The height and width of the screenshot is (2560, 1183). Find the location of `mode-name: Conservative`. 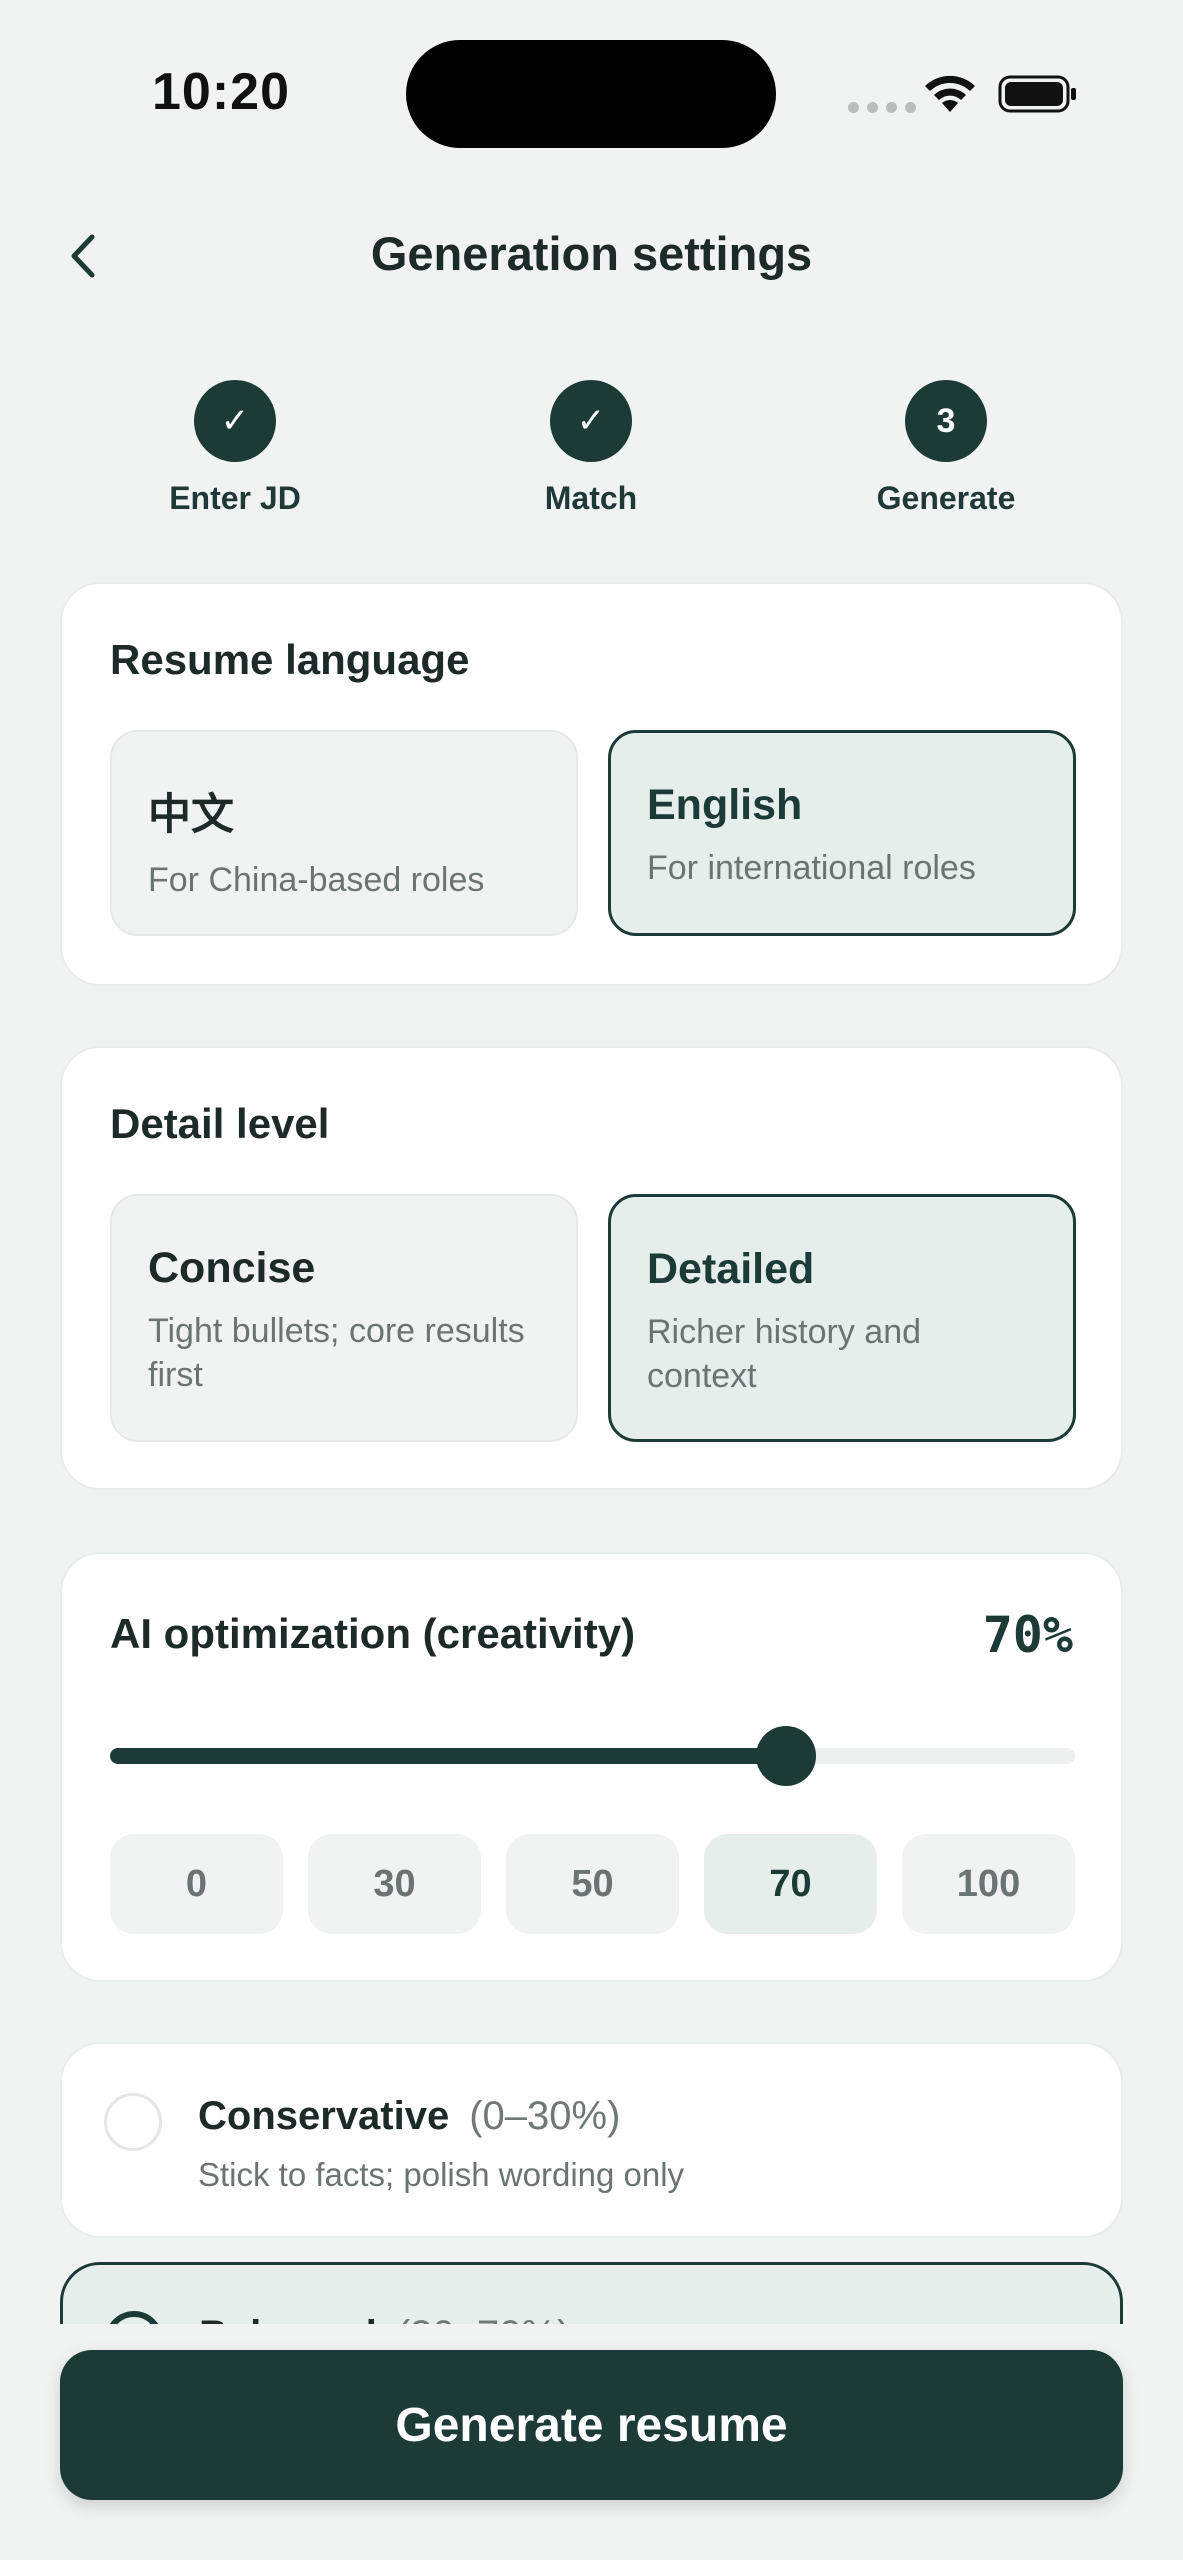

mode-name: Conservative is located at coordinates (324, 2116).